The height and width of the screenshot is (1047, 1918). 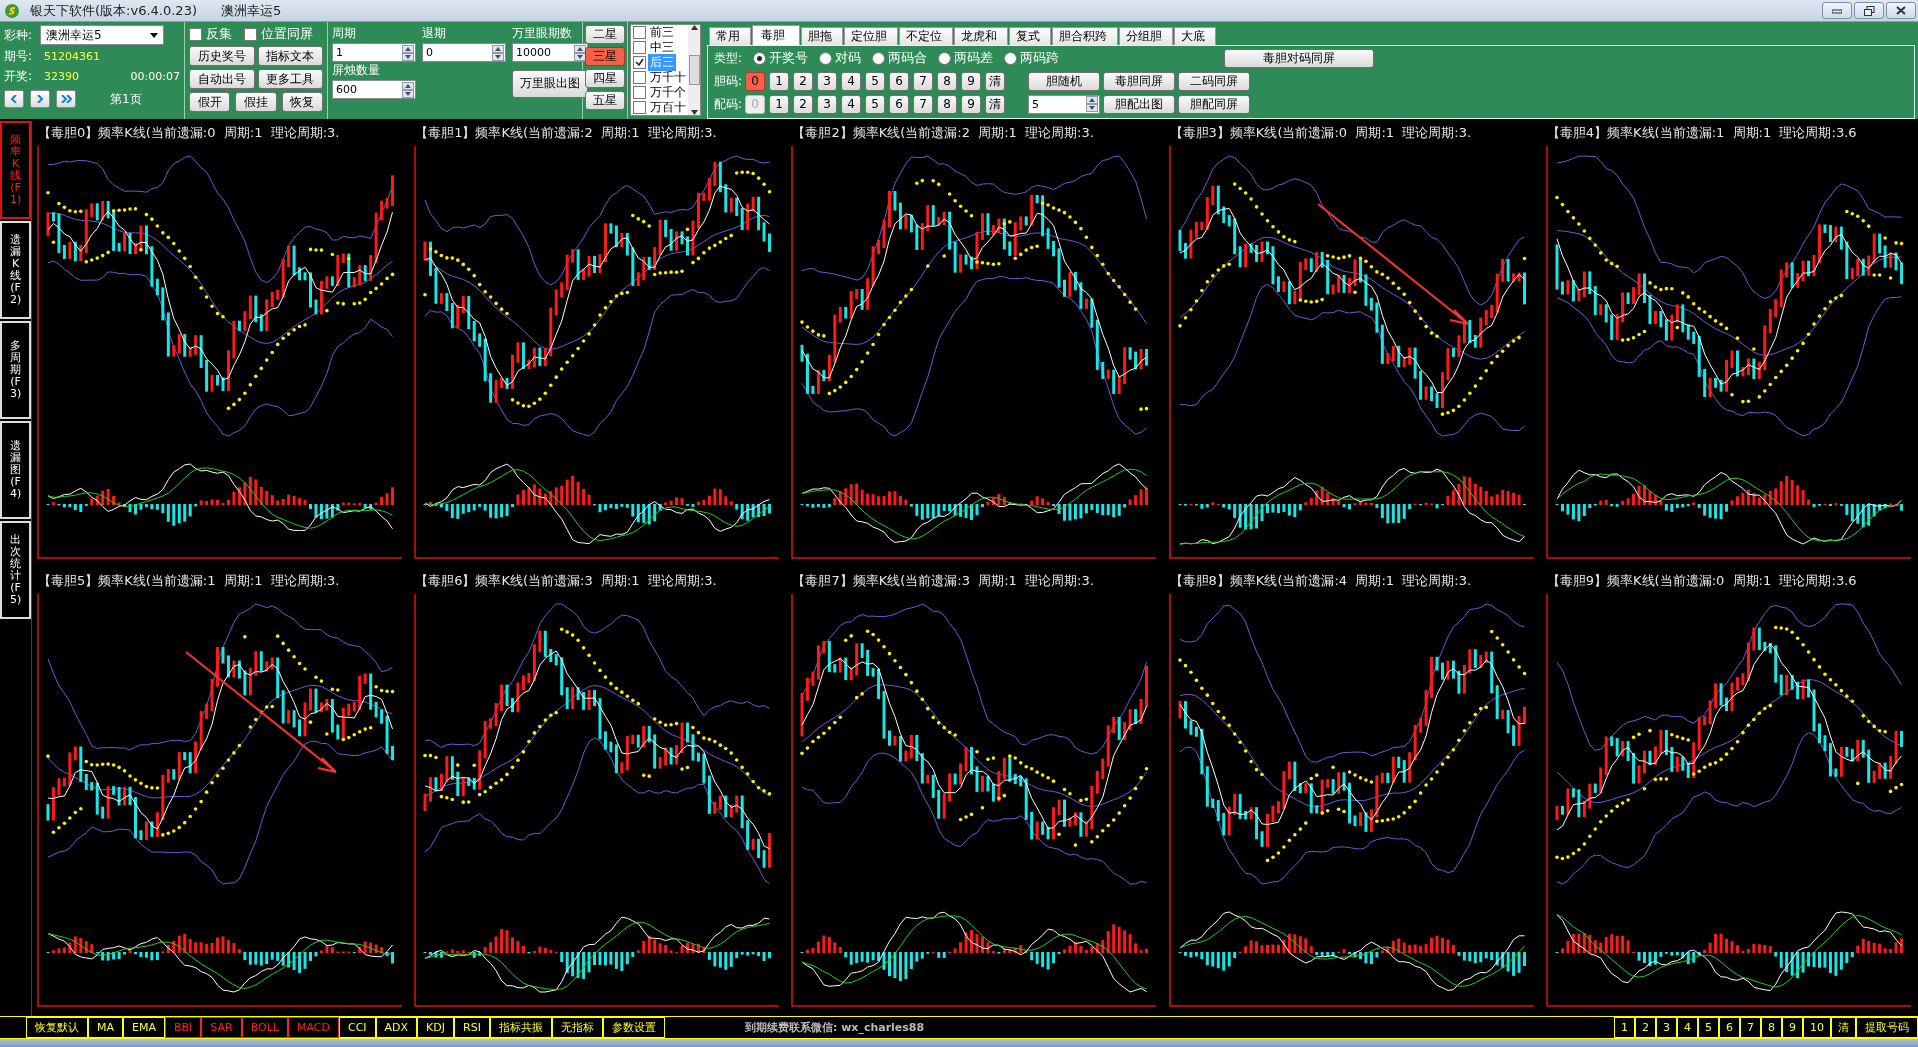 I want to click on tab: 毒胆, so click(x=776, y=35).